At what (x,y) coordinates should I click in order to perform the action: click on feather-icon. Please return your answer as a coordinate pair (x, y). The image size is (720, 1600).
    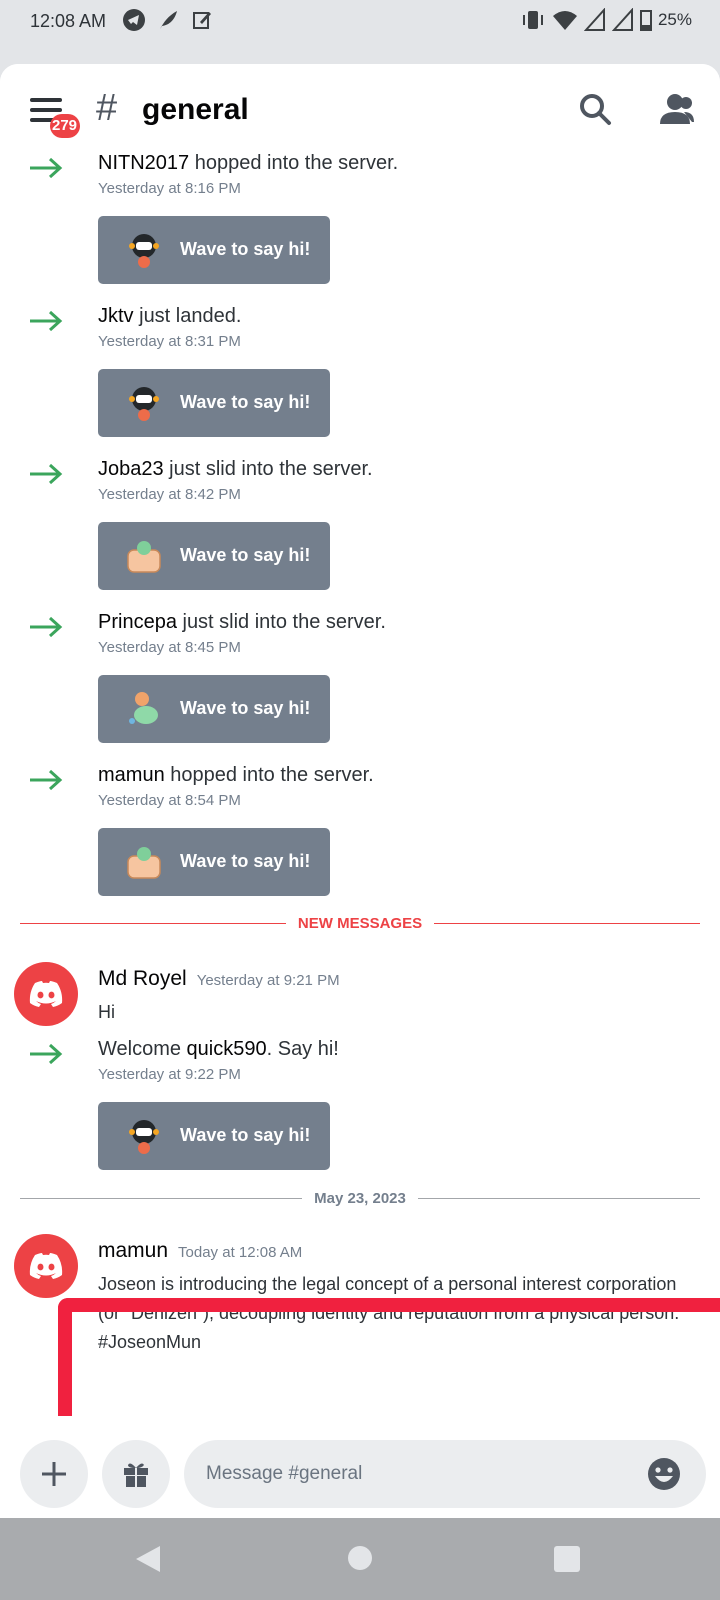
    Looking at the image, I should click on (168, 20).